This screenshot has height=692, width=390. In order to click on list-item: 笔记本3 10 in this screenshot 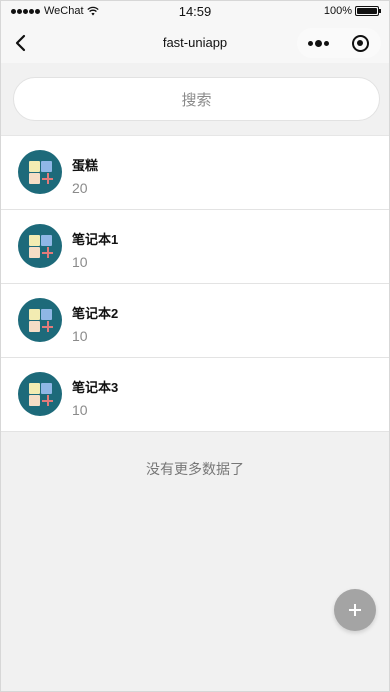, I will do `click(195, 395)`.